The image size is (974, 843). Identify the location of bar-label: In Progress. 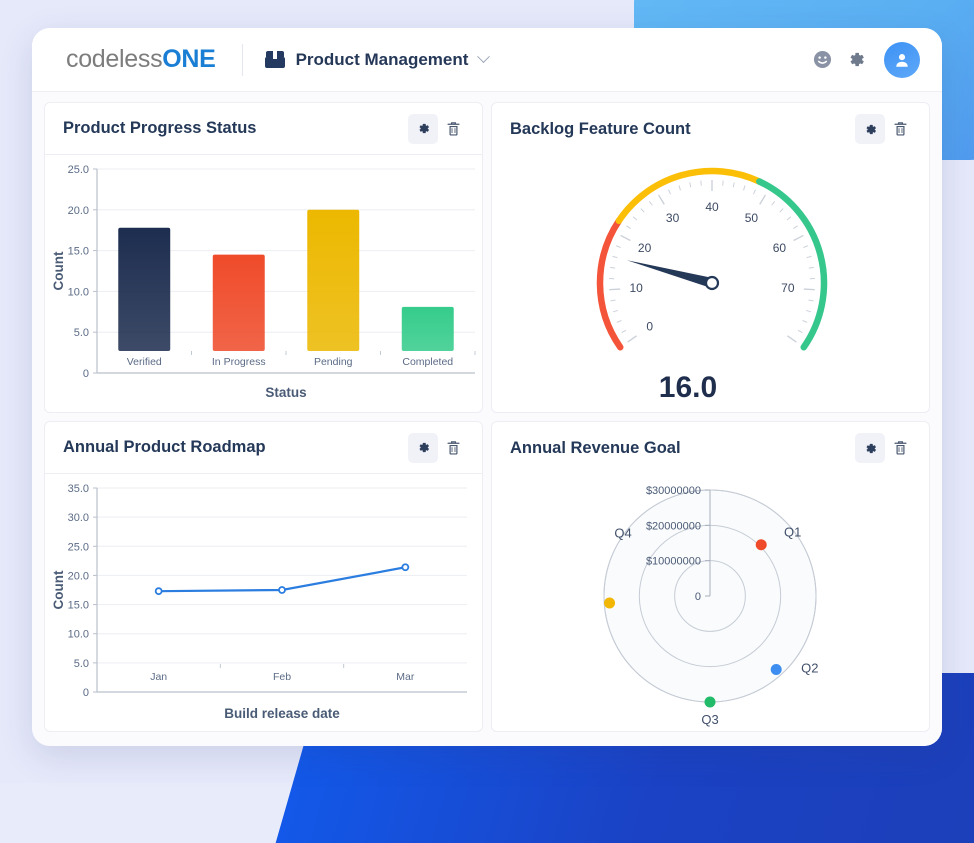
(239, 362).